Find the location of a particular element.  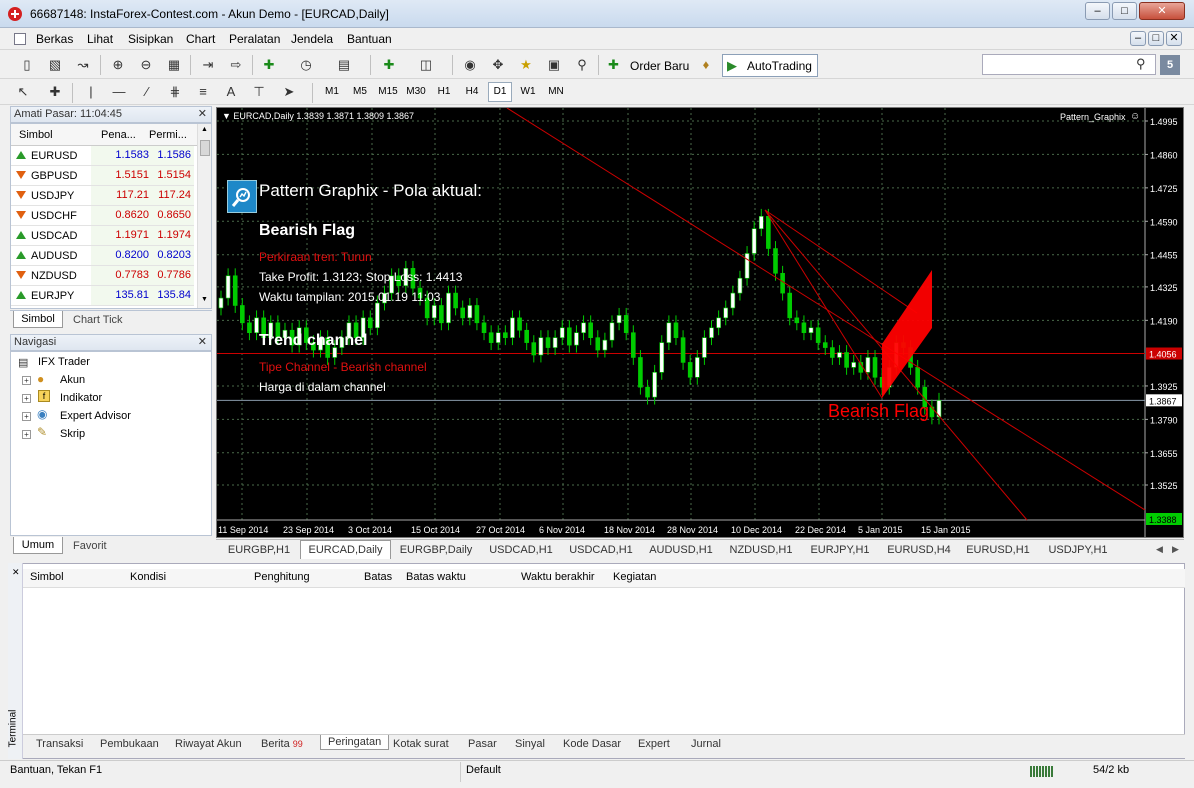

market-watch-row: EURUSD 1.1583 1.1586 is located at coordinates (102, 156).